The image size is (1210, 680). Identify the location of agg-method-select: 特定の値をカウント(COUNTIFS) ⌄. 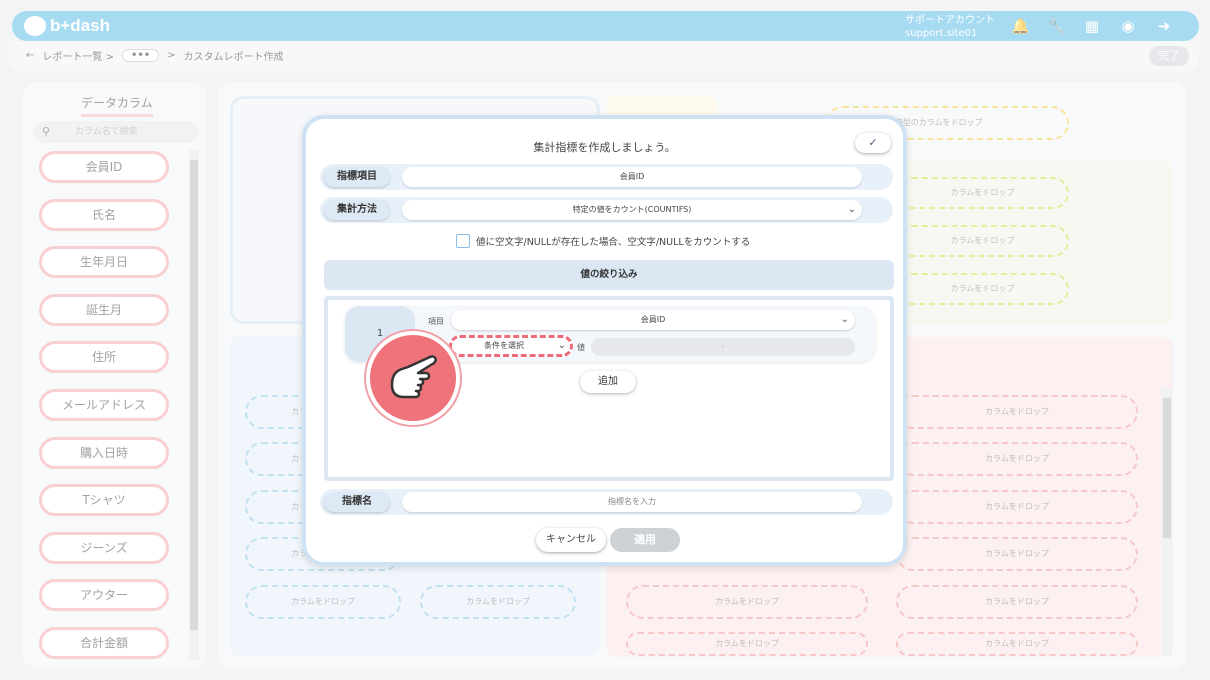
(632, 210).